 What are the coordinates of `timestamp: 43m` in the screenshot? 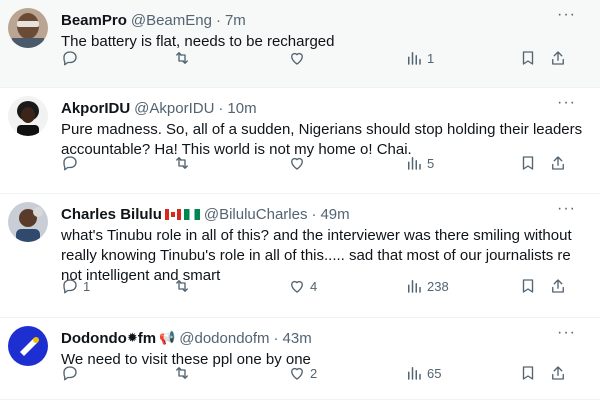 It's located at (297, 338).